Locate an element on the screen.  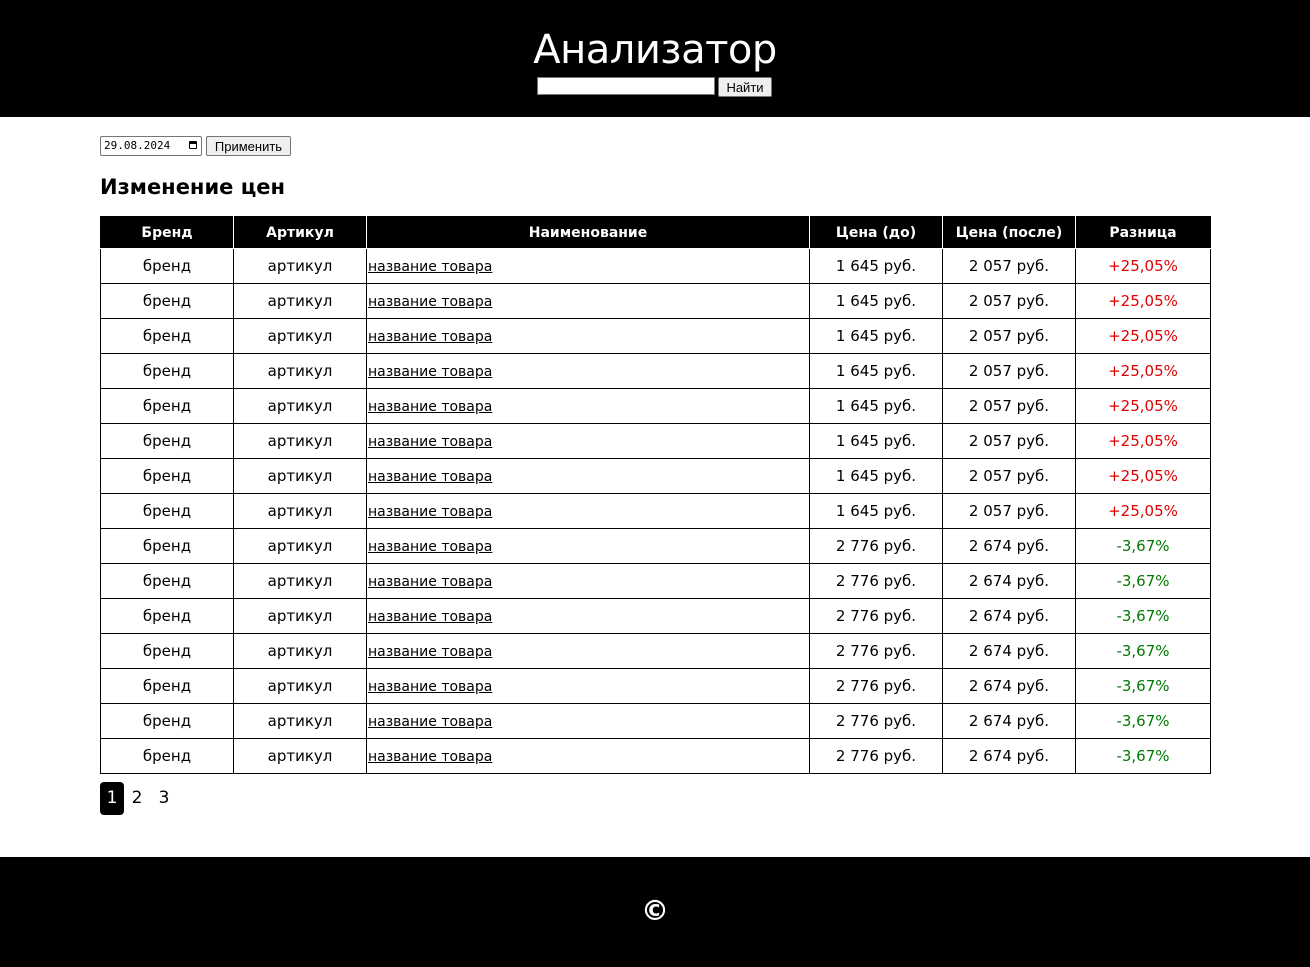
site-title: Анализатор is located at coordinates (655, 50).